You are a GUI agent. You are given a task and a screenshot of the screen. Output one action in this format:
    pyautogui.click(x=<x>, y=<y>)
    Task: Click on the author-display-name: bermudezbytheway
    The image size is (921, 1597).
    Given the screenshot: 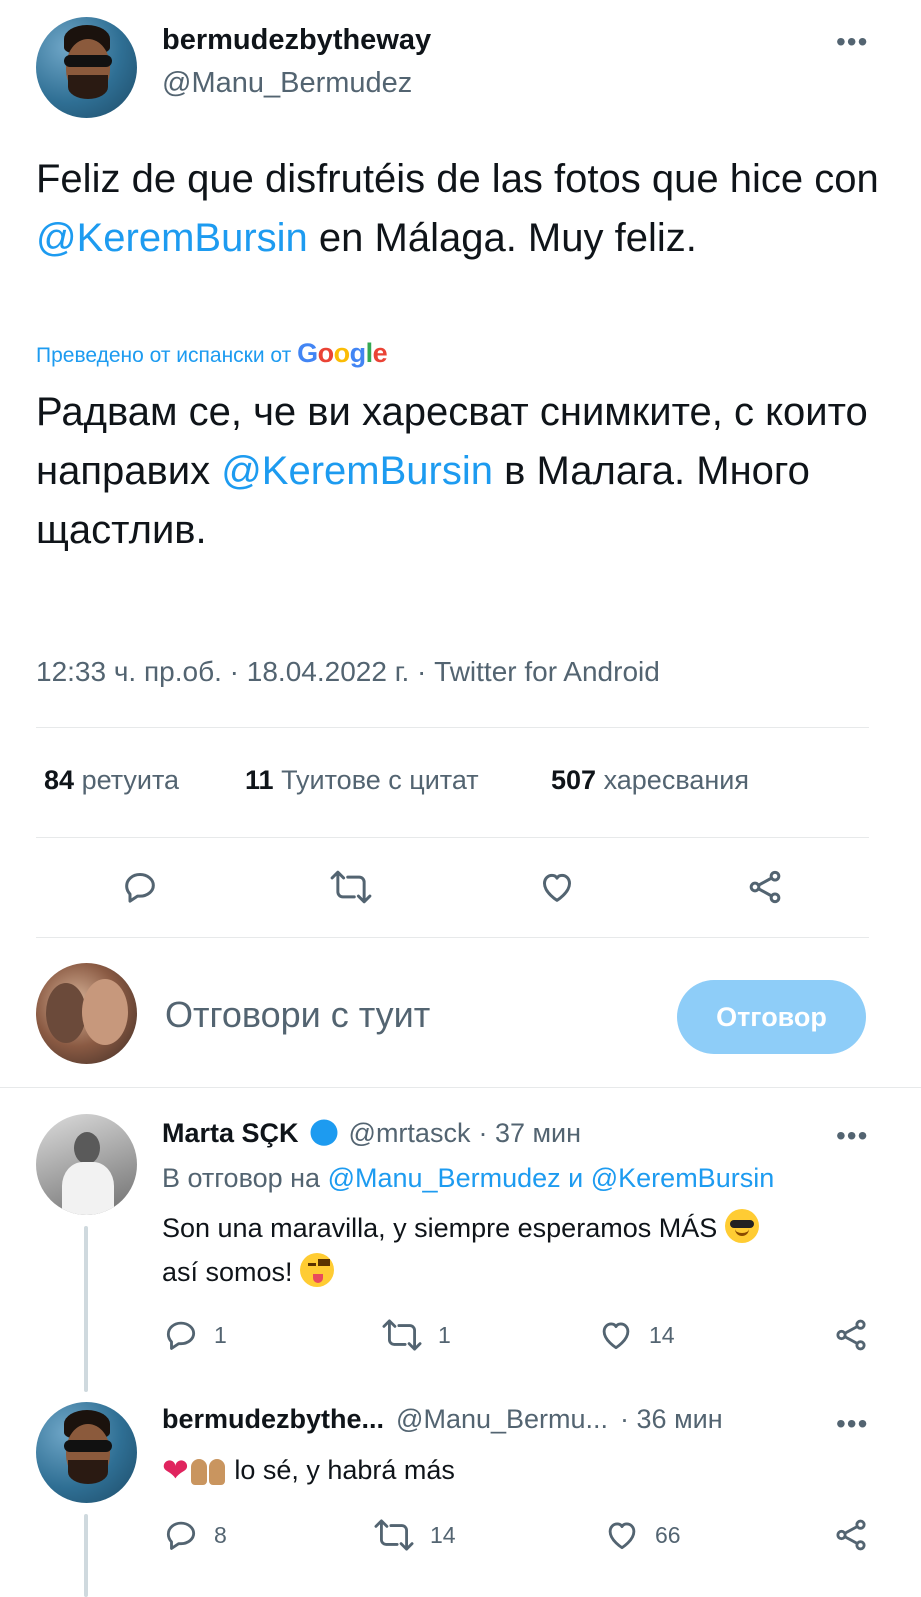 What is the action you would take?
    pyautogui.click(x=296, y=40)
    